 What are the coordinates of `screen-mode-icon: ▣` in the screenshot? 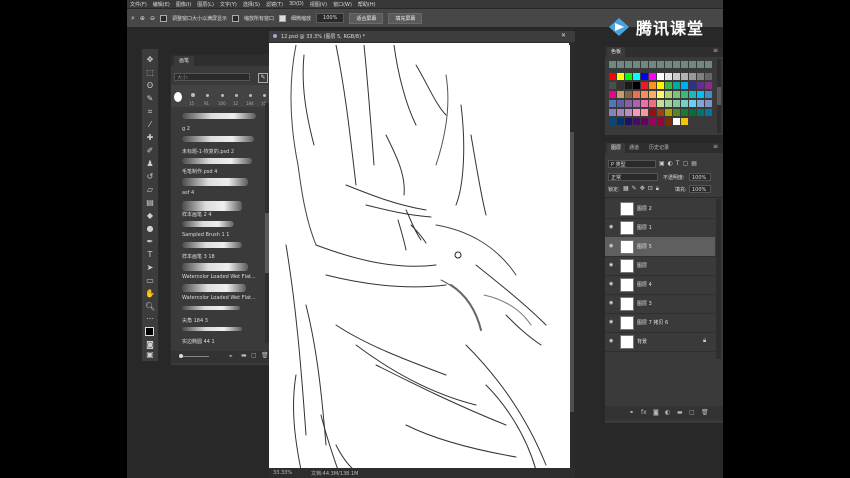 It's located at (150, 355).